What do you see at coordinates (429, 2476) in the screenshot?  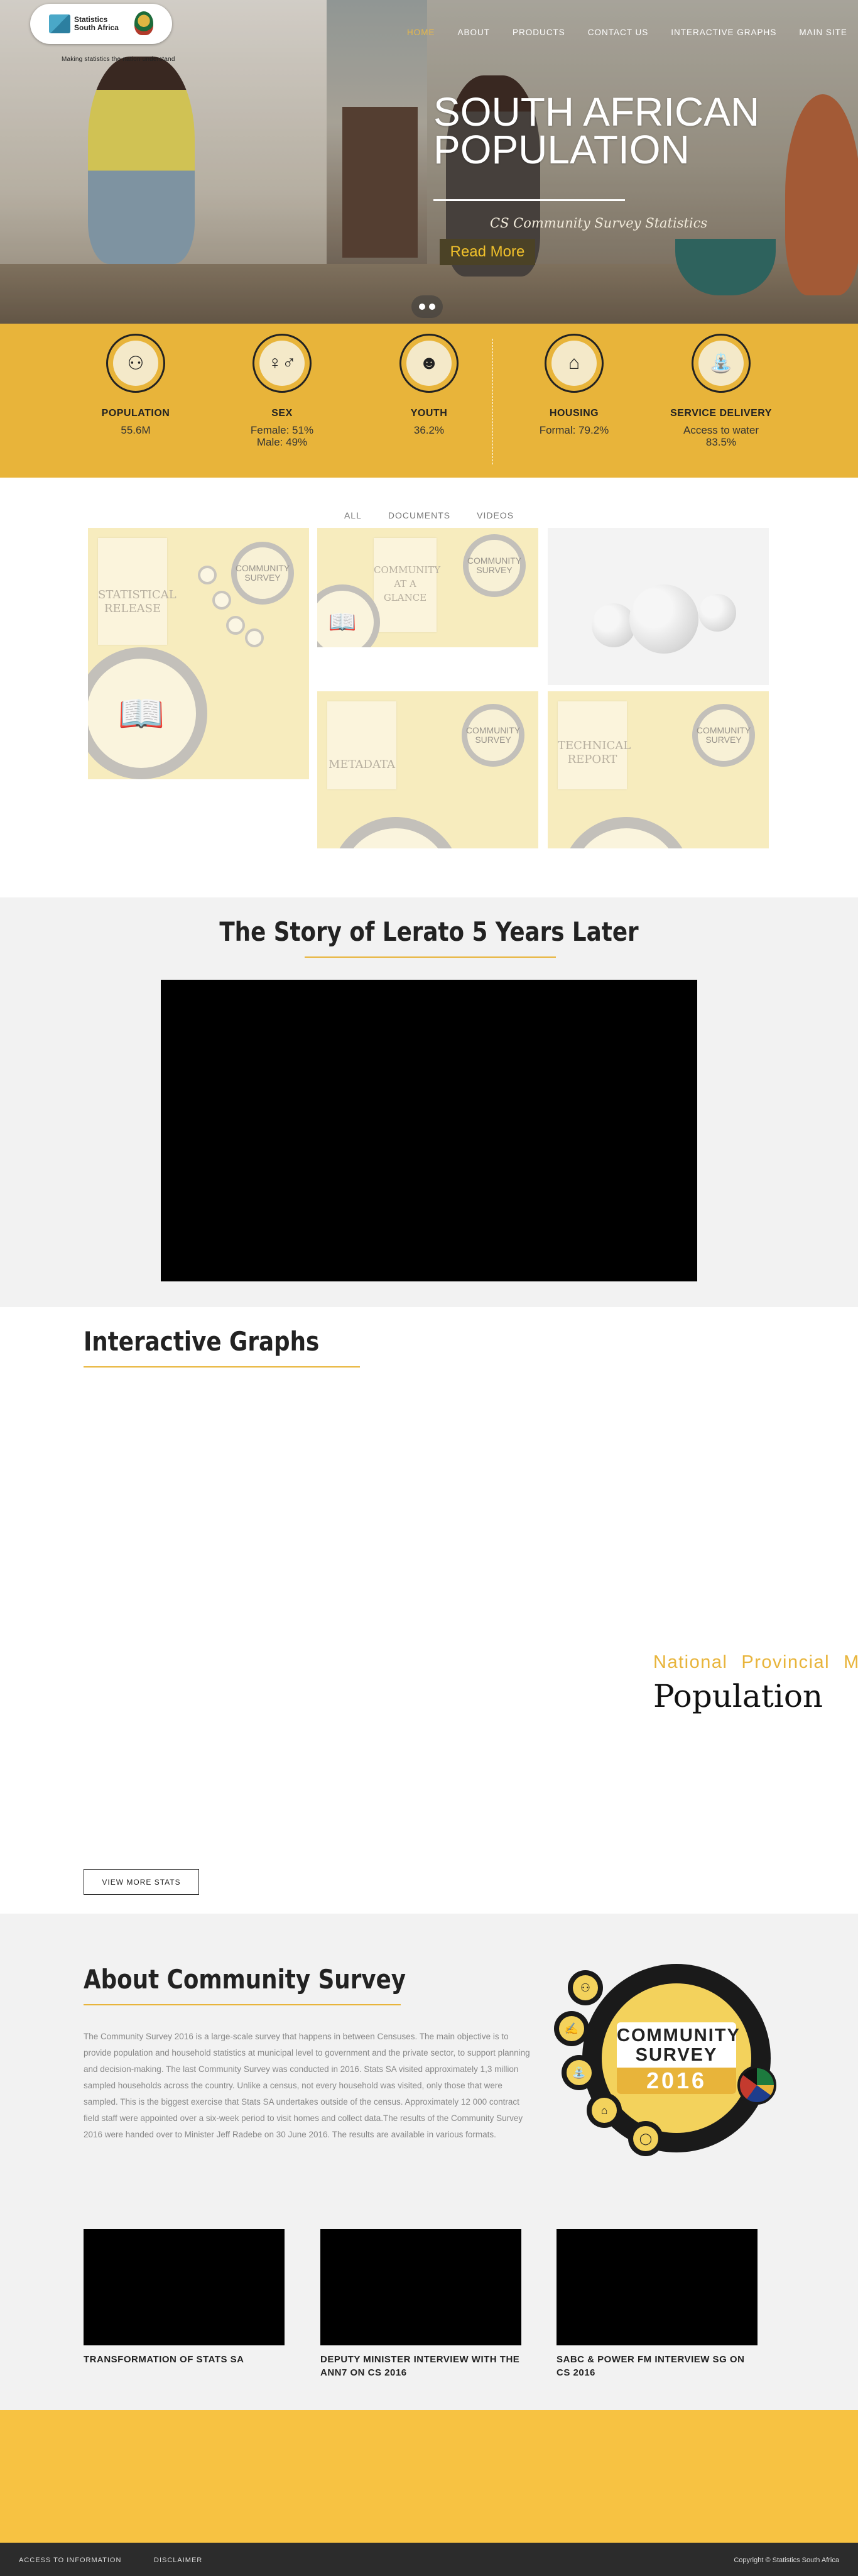 I see `footer-band` at bounding box center [429, 2476].